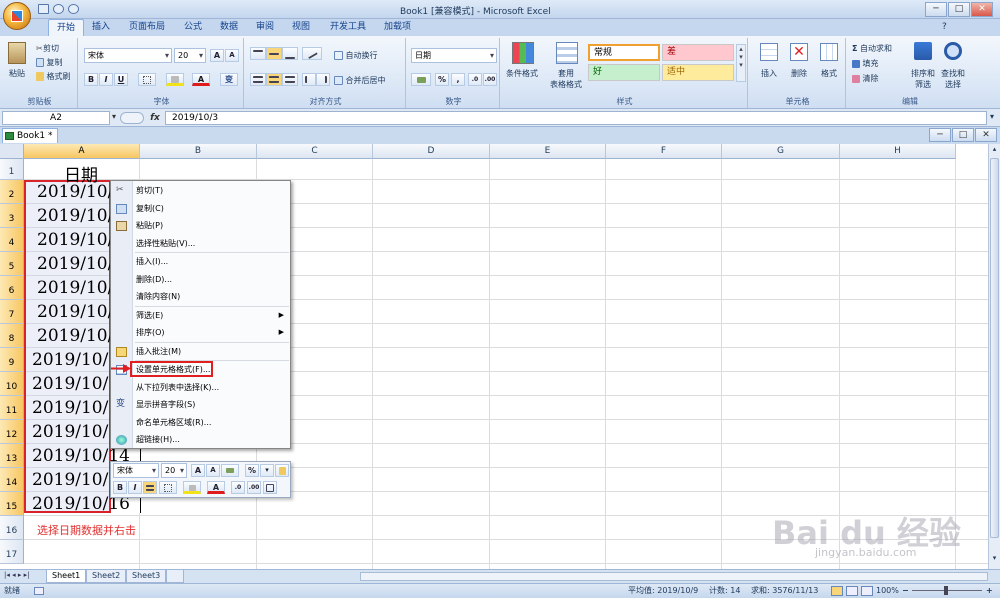  I want to click on mini-fill-button, so click(192, 487).